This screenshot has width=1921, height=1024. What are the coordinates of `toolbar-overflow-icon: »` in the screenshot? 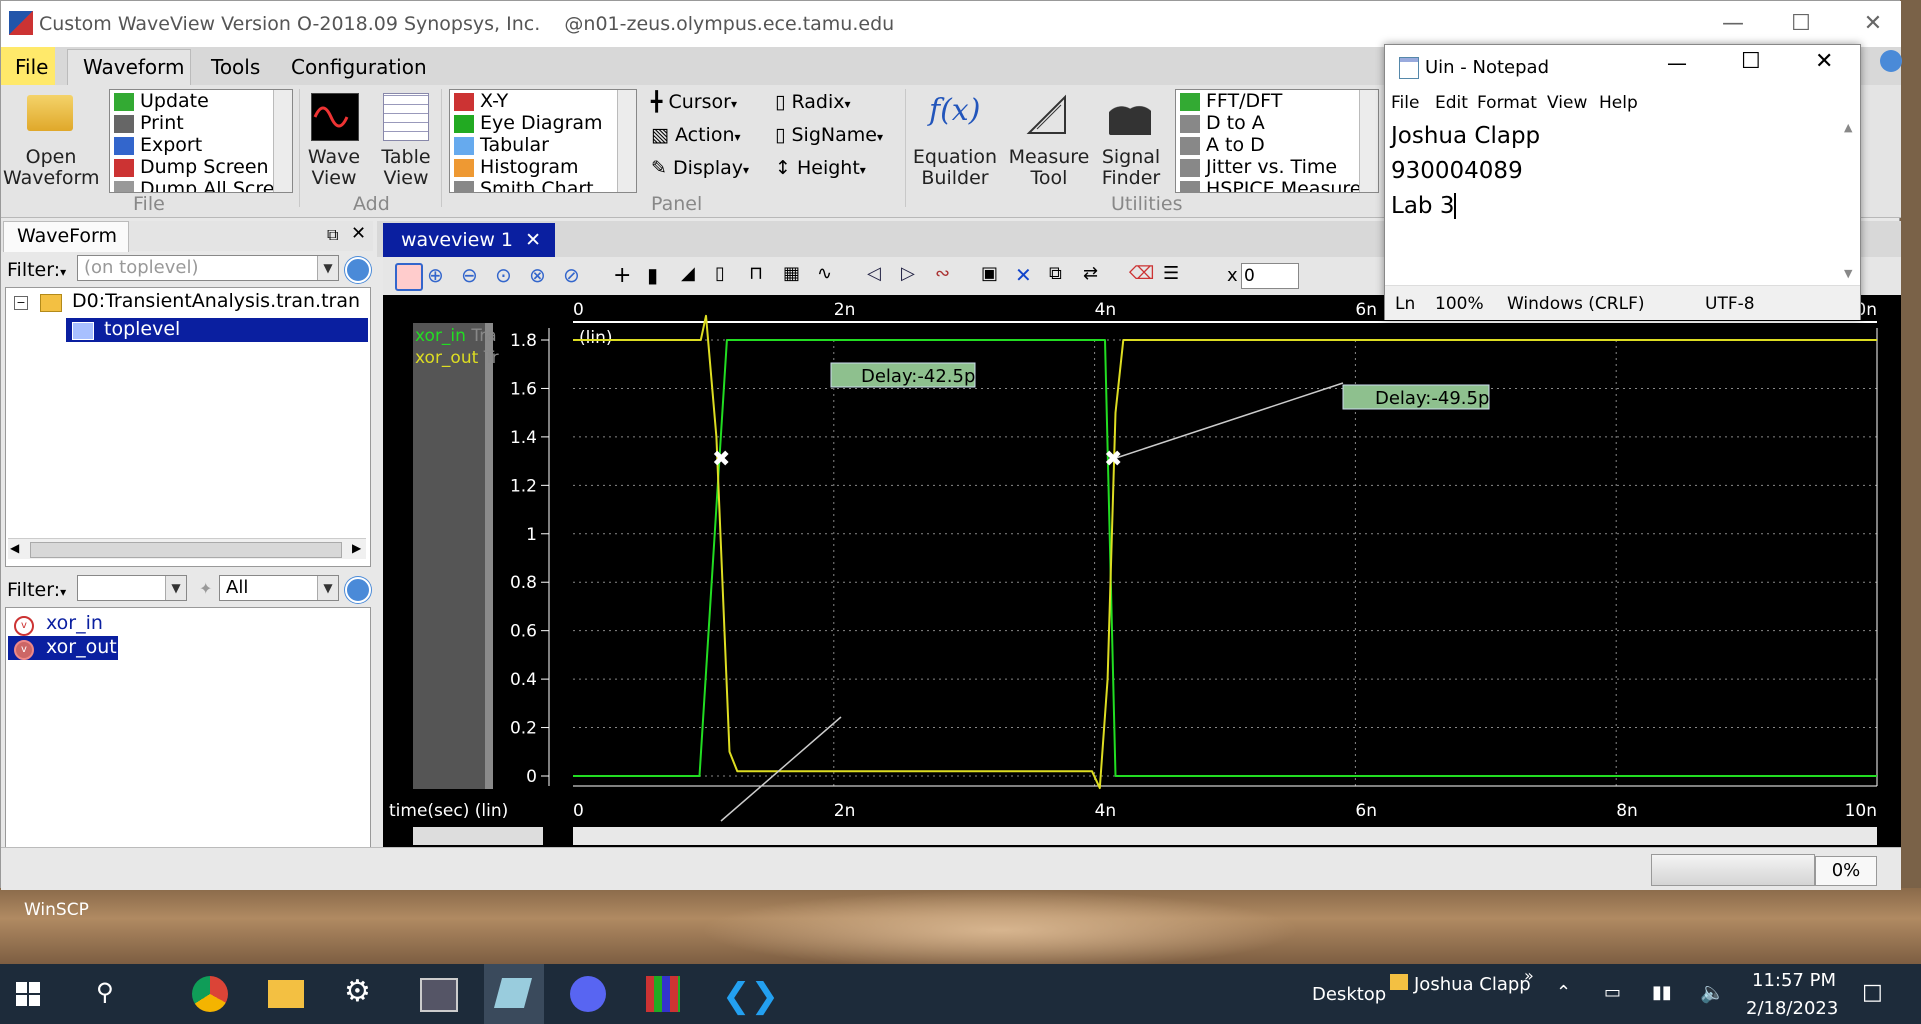 It's located at (1529, 975).